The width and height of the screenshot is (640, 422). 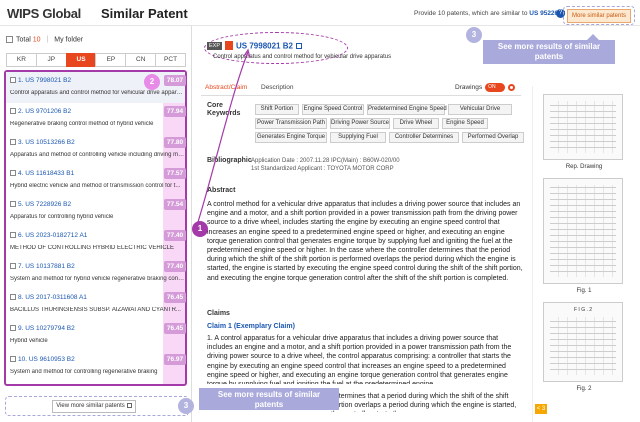 I want to click on list-item-number: 4. US 11618433 B1, so click(x=42, y=173).